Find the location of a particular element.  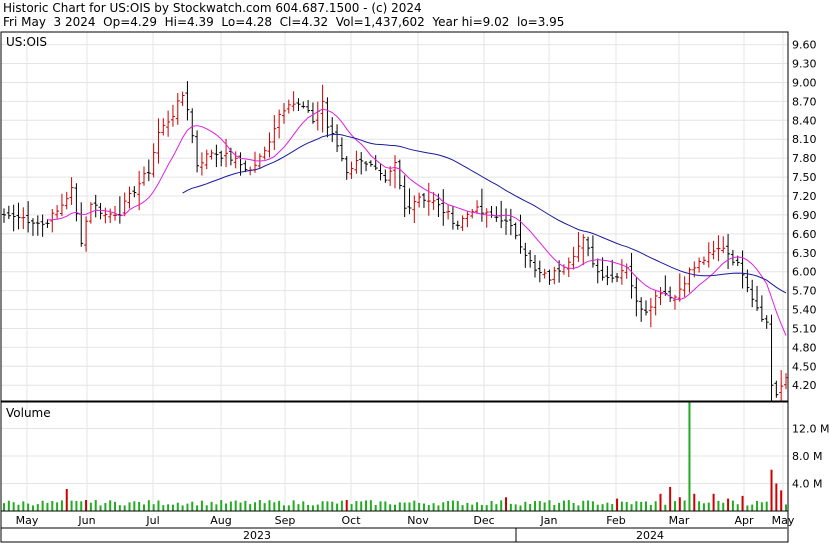

price-tick-label: 4.80 is located at coordinates (804, 347).